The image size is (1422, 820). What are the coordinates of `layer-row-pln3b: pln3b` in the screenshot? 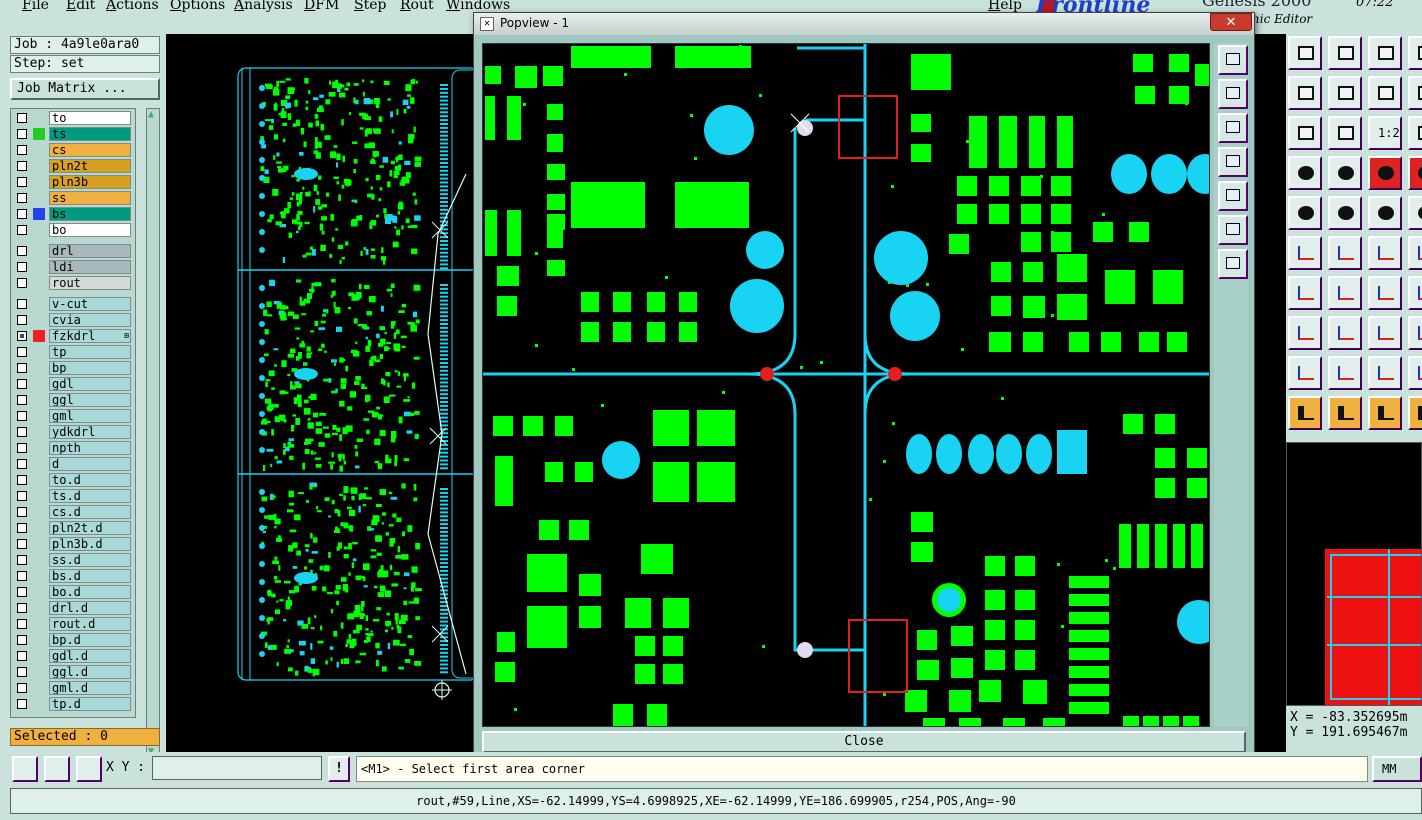 It's located at (73, 182).